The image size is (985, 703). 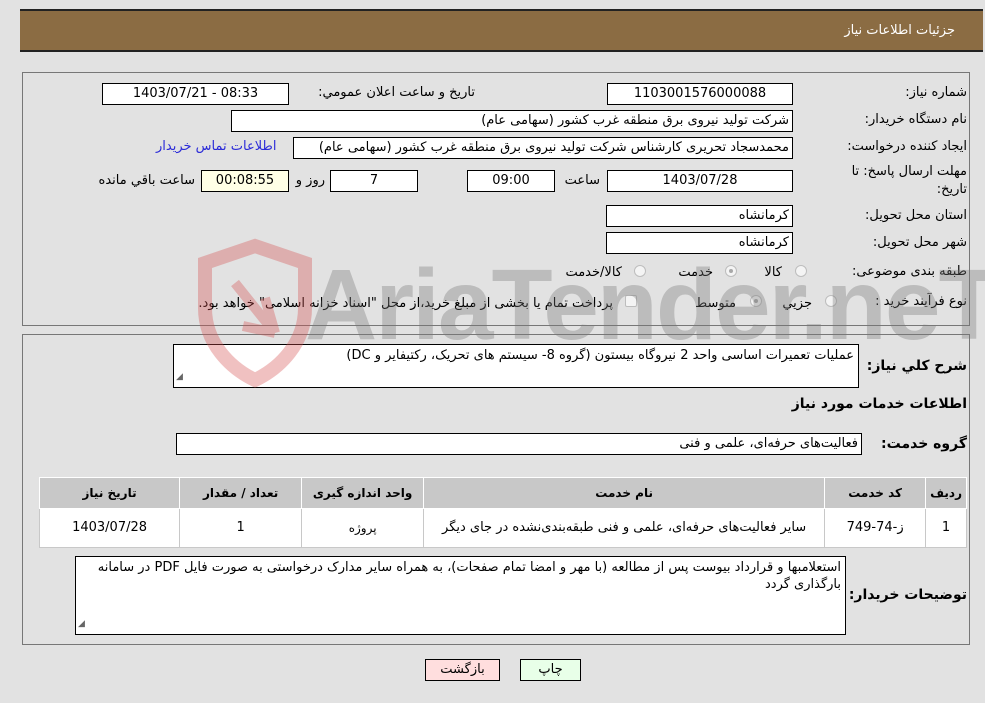 What do you see at coordinates (797, 303) in the screenshot?
I see `process-option-minor: جزيي` at bounding box center [797, 303].